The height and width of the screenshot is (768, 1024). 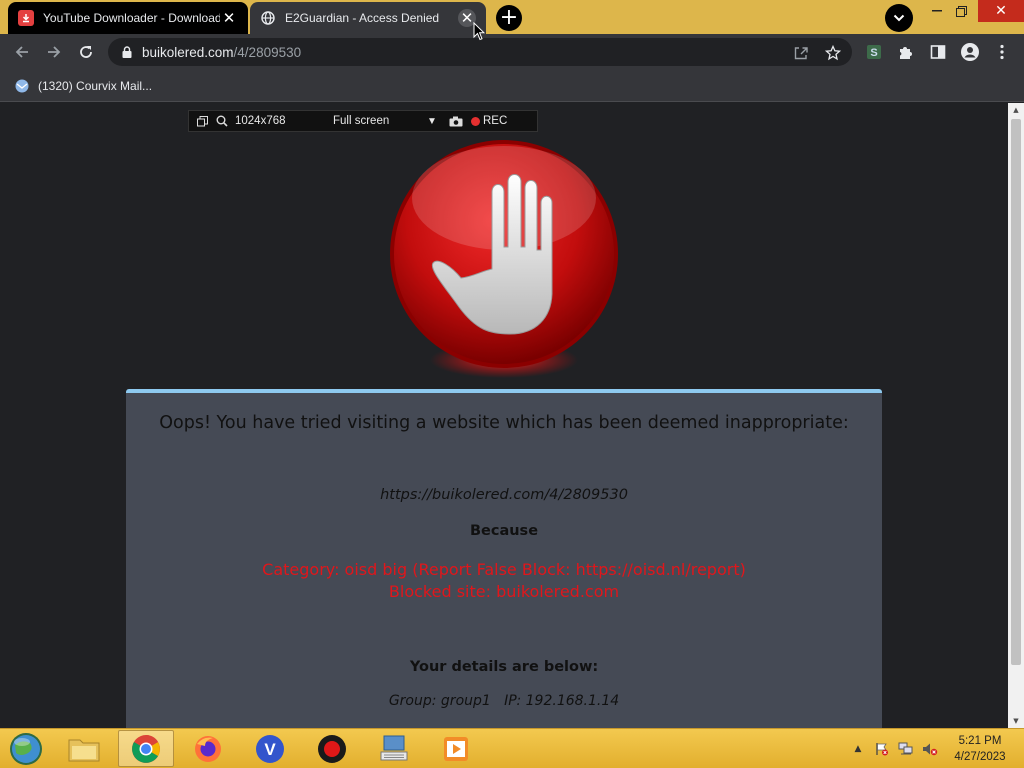 I want to click on reload-icon, so click(x=86, y=52).